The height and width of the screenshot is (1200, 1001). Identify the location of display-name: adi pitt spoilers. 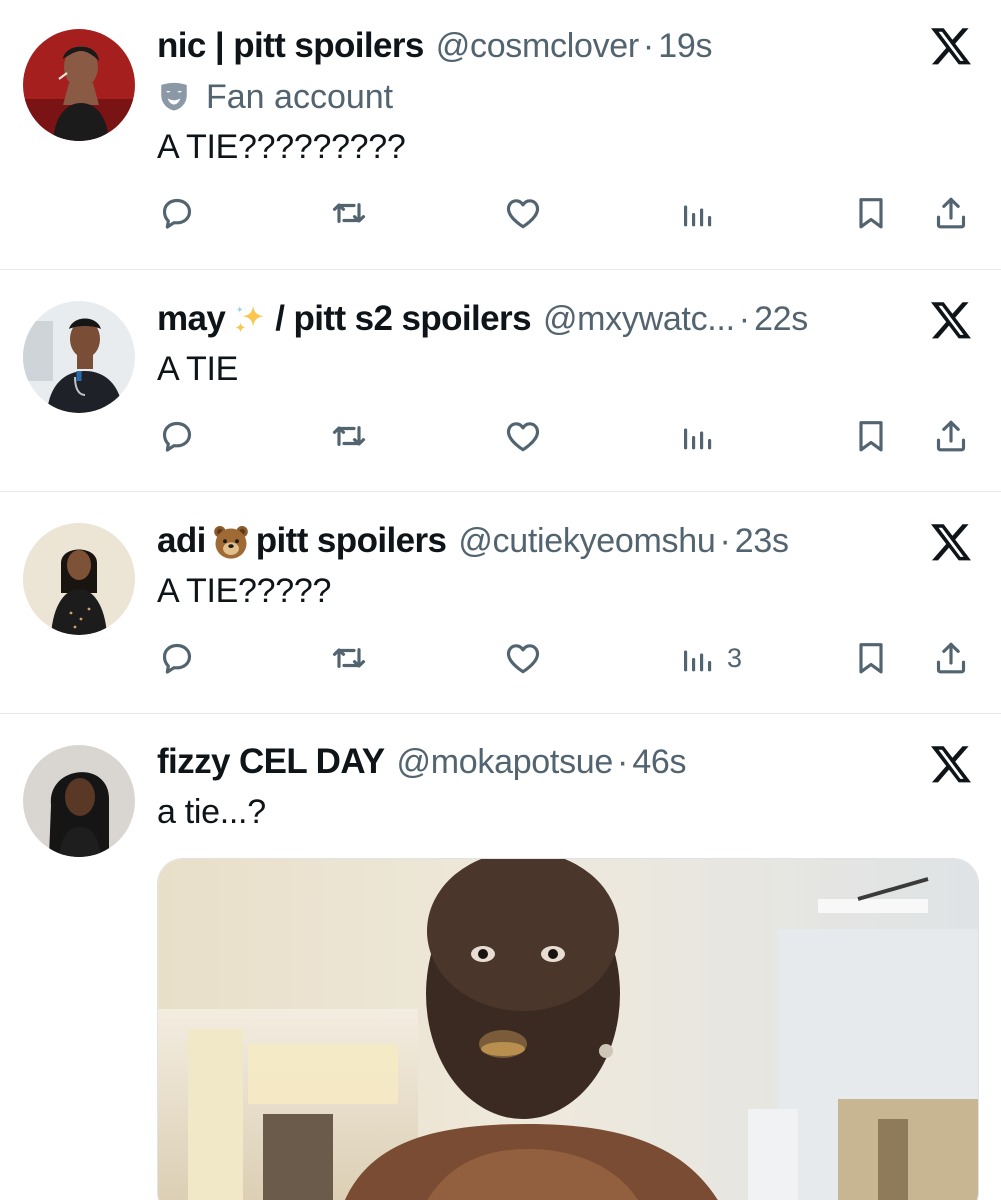
(302, 541).